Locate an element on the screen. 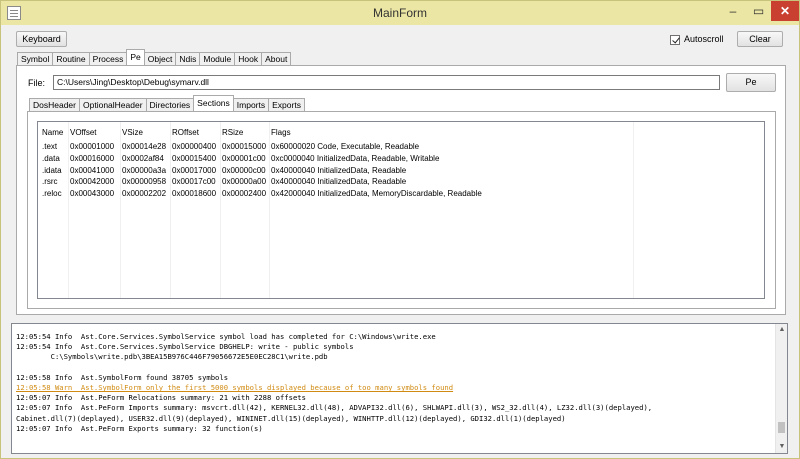 This screenshot has width=800, height=459. table-cell: .text is located at coordinates (50, 146).